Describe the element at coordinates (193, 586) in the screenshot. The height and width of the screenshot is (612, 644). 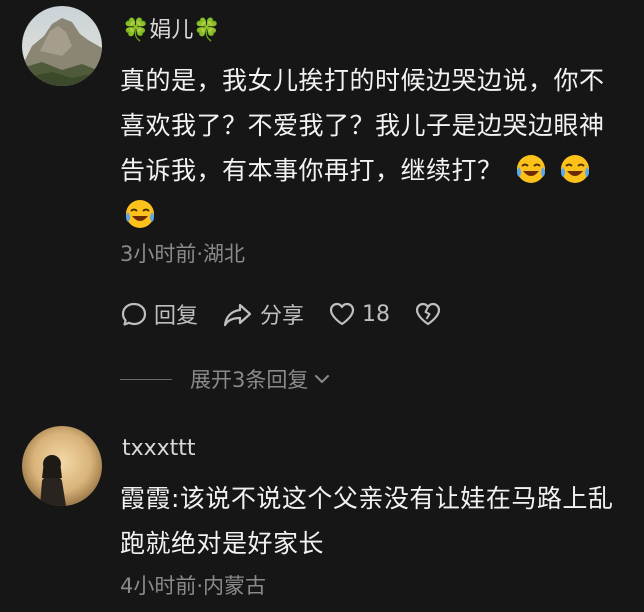
I see `comment-meta: 4小时前·内蒙古` at that location.